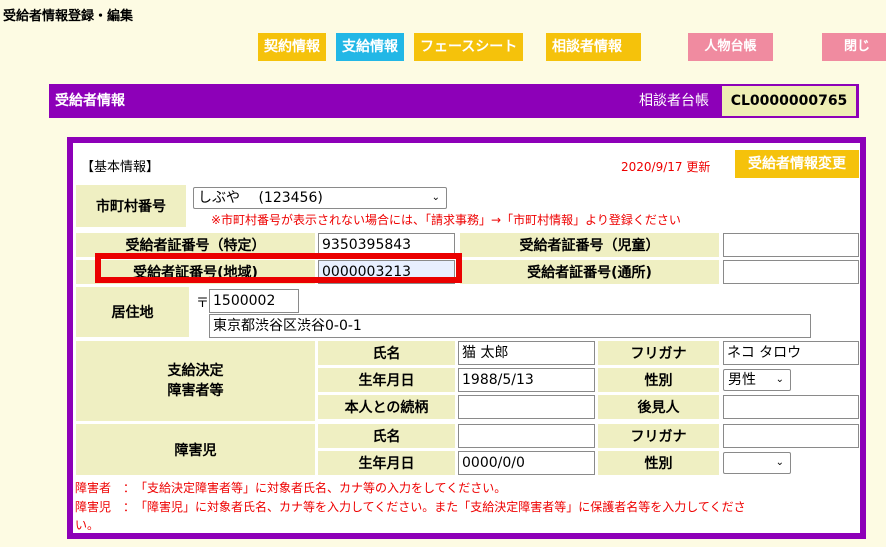  I want to click on municipality-note: ※市町村番号が表示されない場合には、「請求事務」→「市町村情報」より登録ください, so click(446, 220).